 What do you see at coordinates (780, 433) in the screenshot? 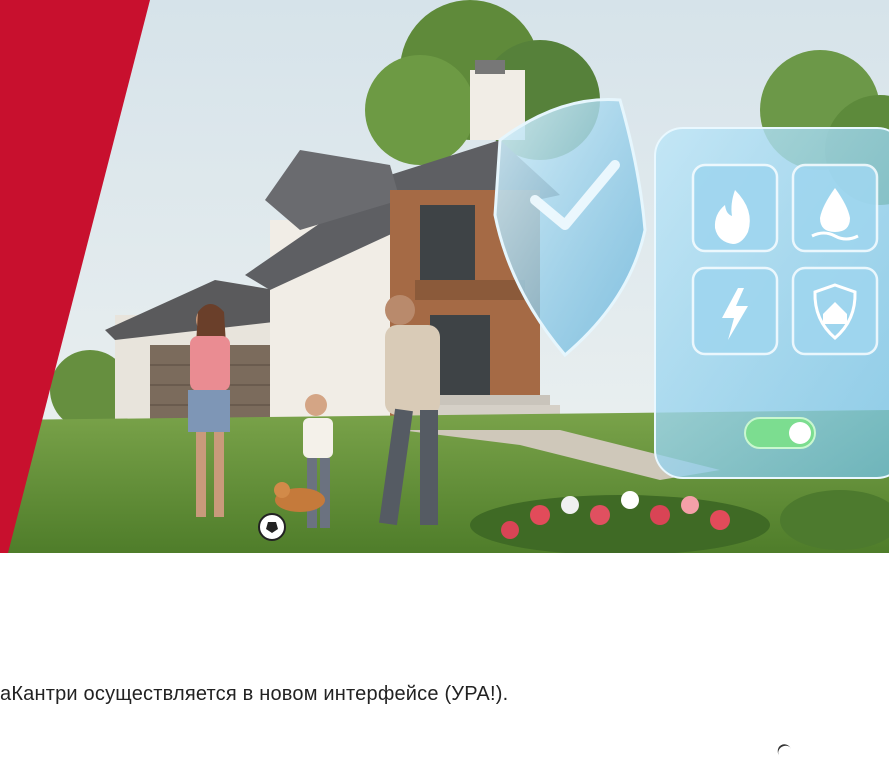
I see `toggle-switch-icon` at bounding box center [780, 433].